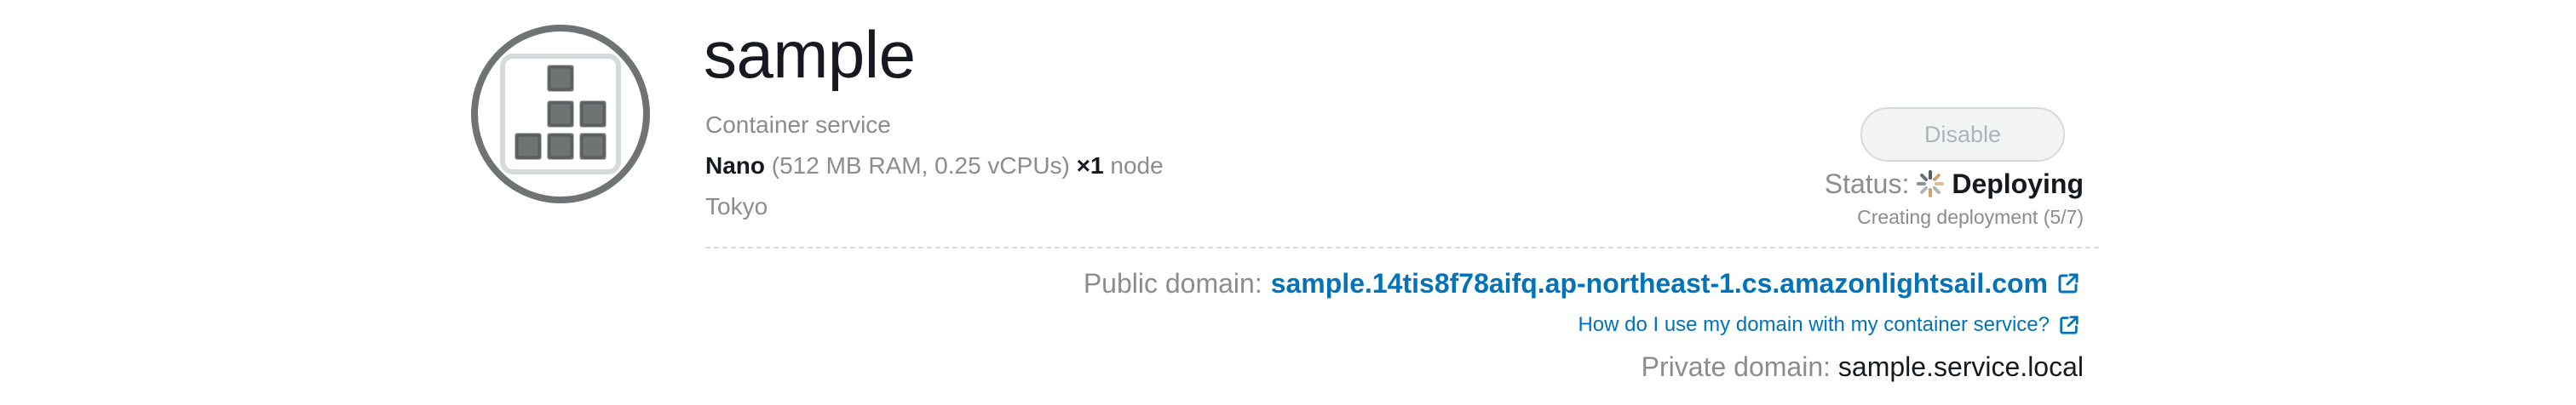  What do you see at coordinates (1931, 183) in the screenshot?
I see `spinner-icon` at bounding box center [1931, 183].